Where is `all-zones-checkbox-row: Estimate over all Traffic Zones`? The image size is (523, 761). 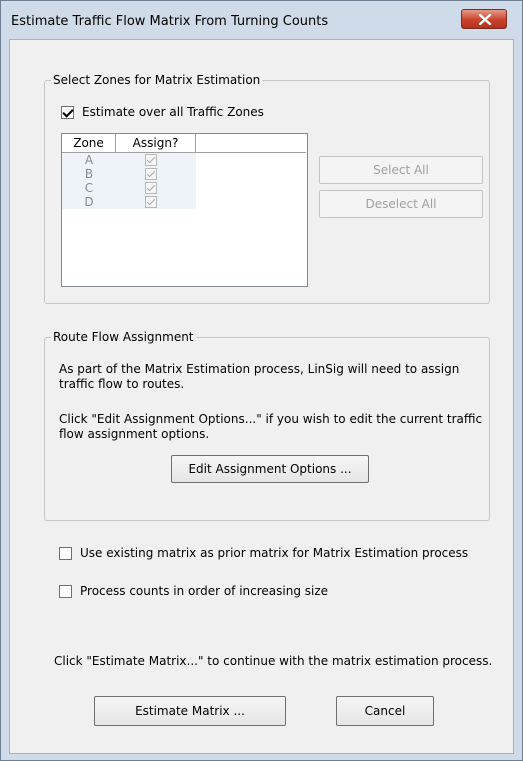
all-zones-checkbox-row: Estimate over all Traffic Zones is located at coordinates (162, 112).